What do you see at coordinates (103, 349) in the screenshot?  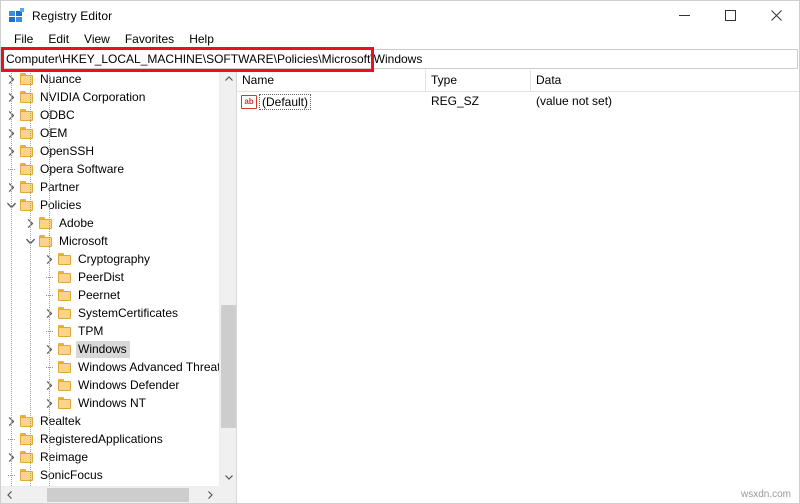 I see `tree-item-label: Windows` at bounding box center [103, 349].